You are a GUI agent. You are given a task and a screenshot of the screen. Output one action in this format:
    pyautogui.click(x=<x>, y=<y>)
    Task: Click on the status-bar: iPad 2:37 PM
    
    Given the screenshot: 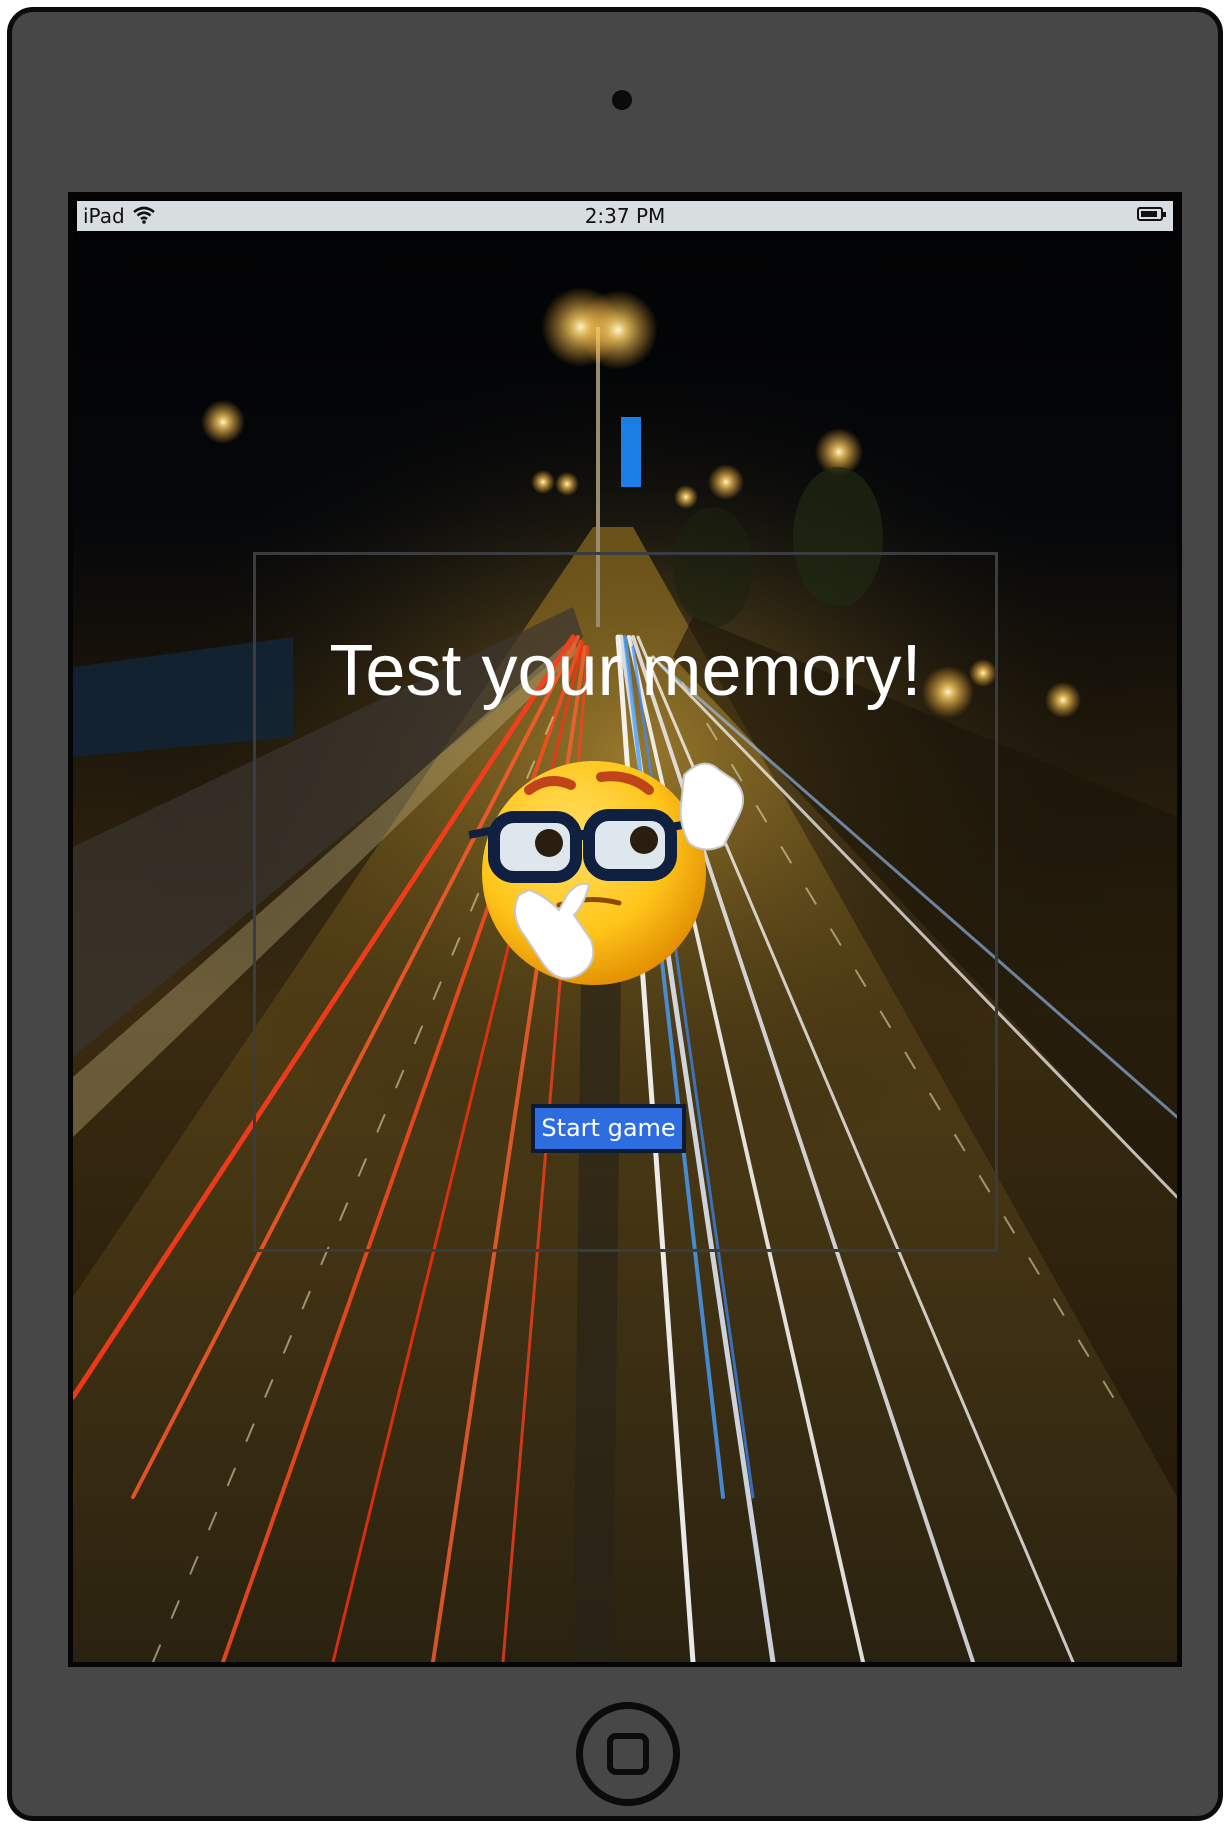 What is the action you would take?
    pyautogui.click(x=625, y=216)
    